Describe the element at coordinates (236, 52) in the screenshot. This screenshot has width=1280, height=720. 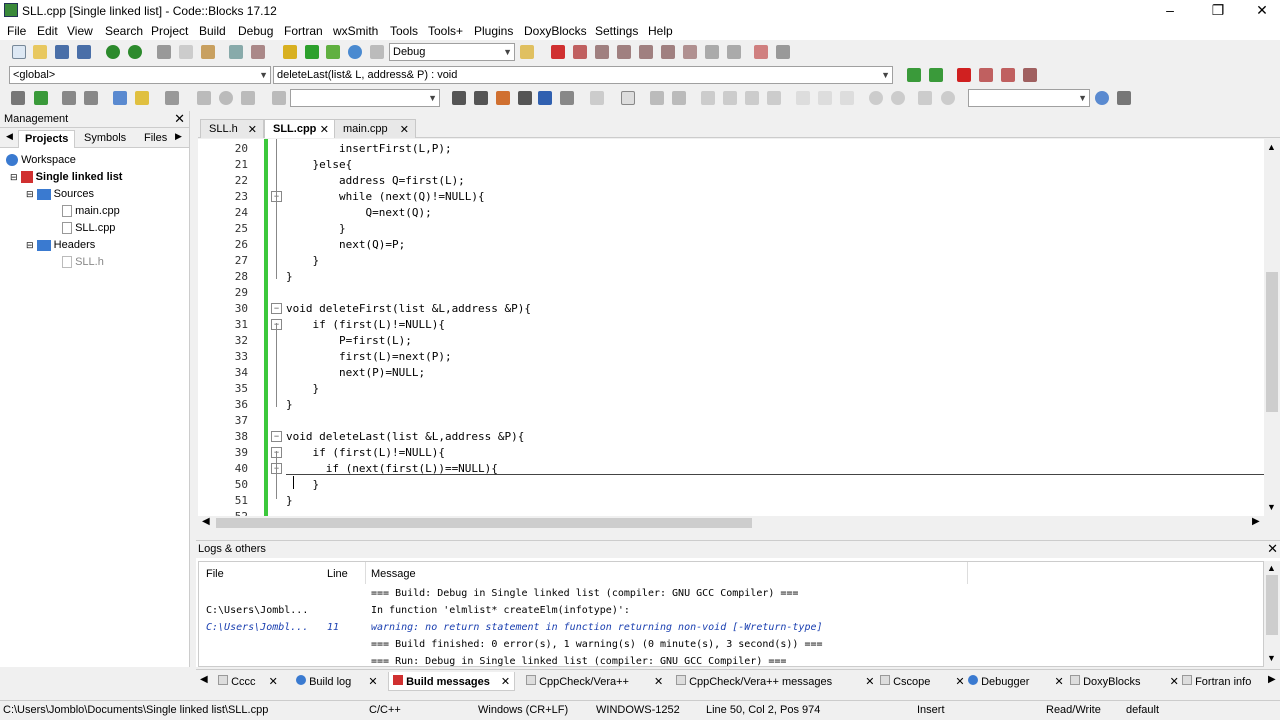
I see `find-icon` at that location.